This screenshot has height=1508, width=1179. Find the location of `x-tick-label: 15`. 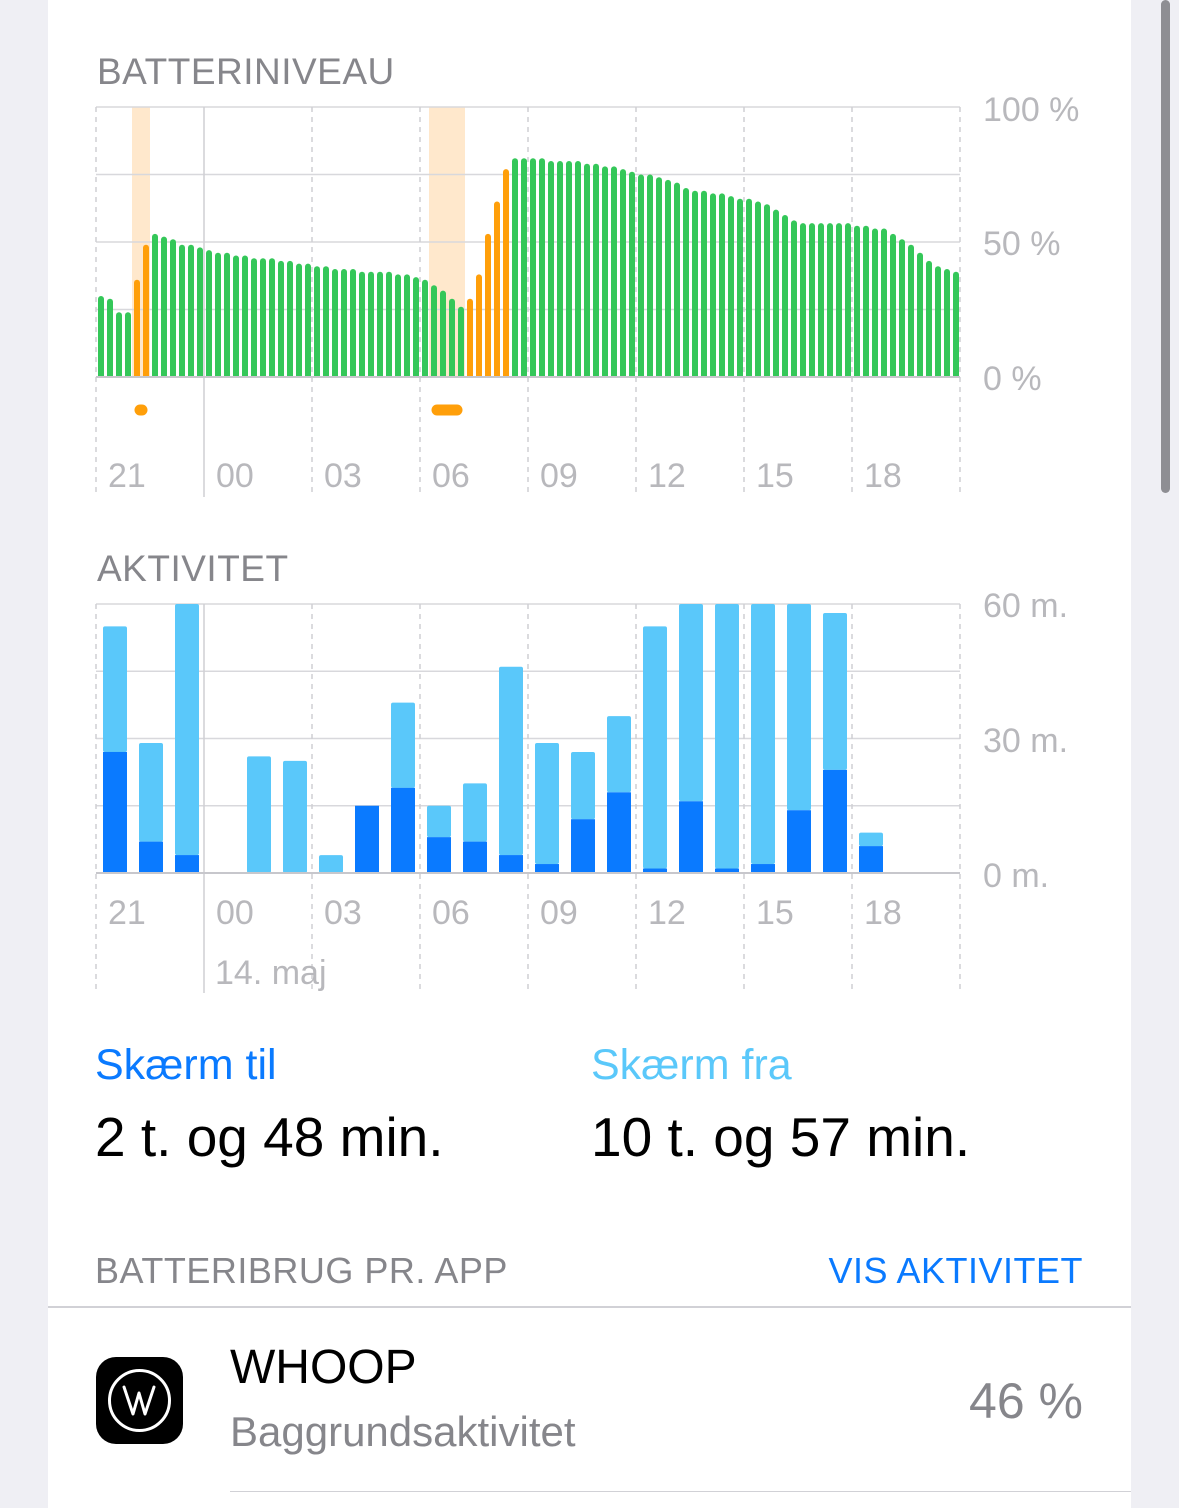

x-tick-label: 15 is located at coordinates (775, 913).